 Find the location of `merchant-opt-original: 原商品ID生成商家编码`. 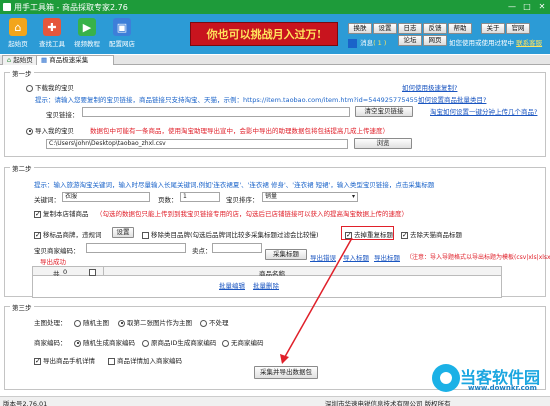

merchant-opt-original: 原商品ID生成商家编码 is located at coordinates (179, 342).